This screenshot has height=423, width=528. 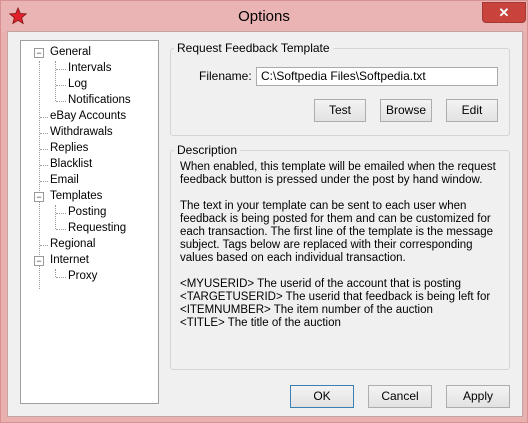 I want to click on ok-button: OK, so click(x=322, y=396).